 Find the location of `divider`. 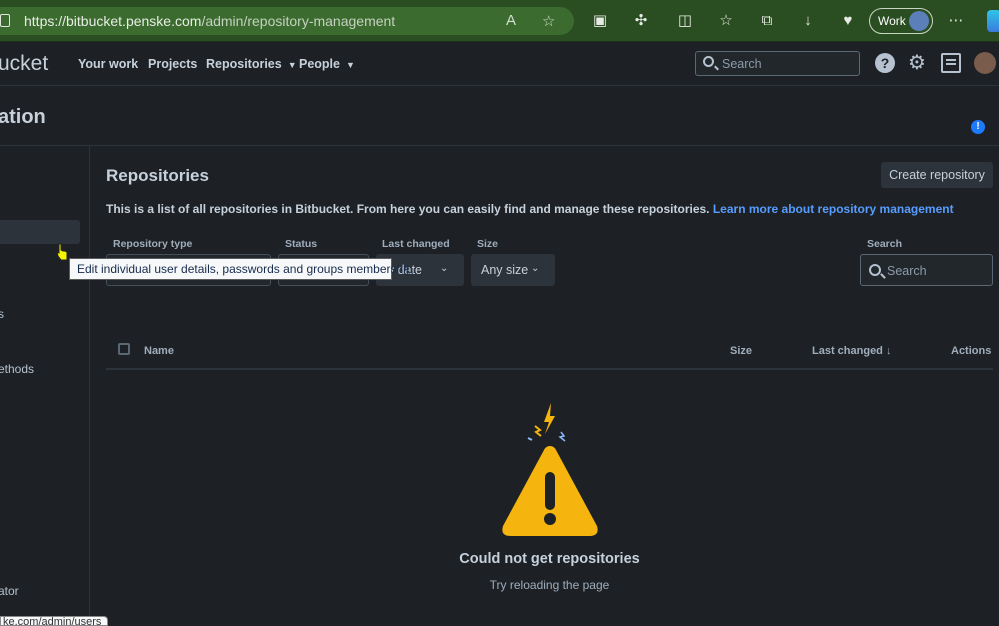

divider is located at coordinates (499, 145).